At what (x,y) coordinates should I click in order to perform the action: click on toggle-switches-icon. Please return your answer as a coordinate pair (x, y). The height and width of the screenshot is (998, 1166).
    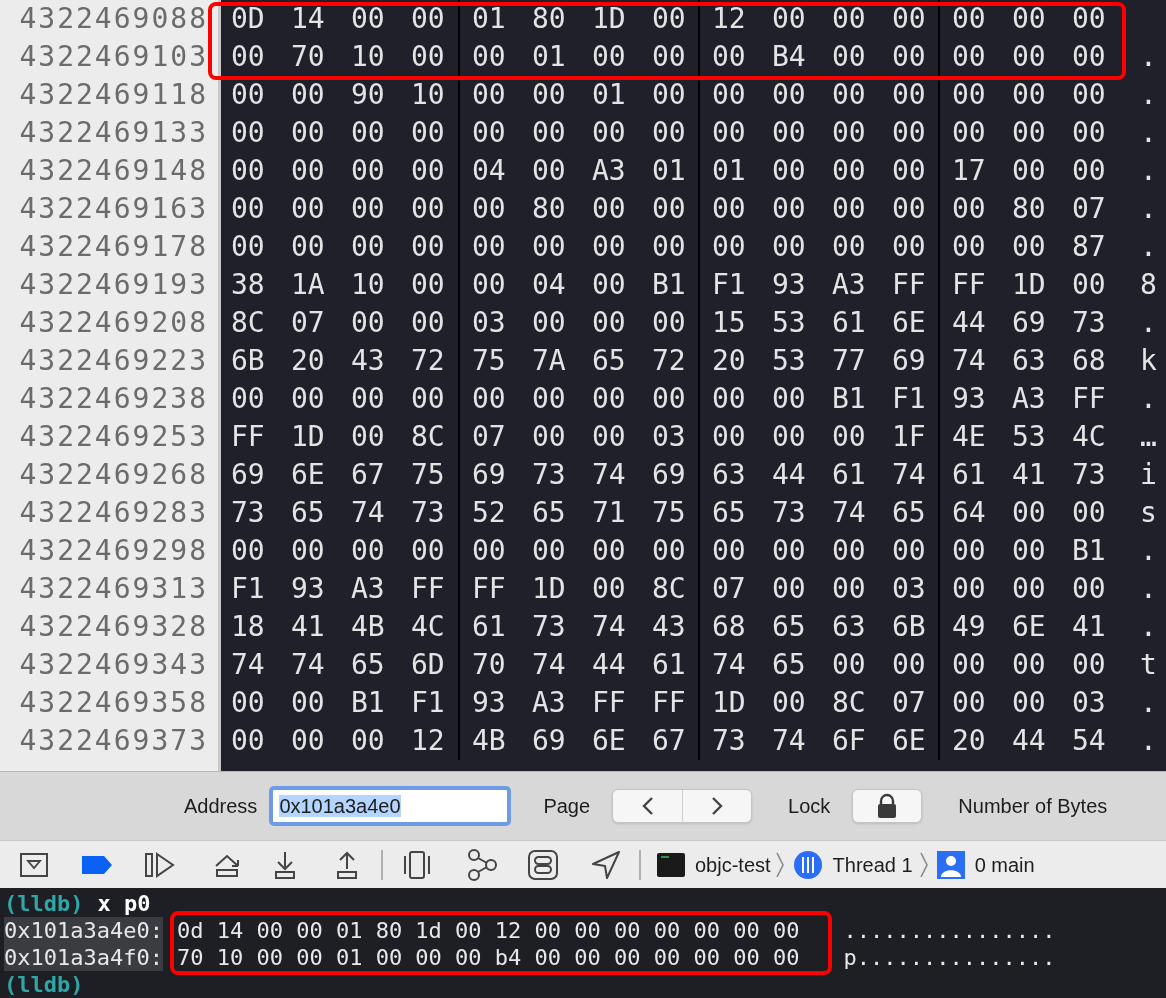
    Looking at the image, I should click on (543, 864).